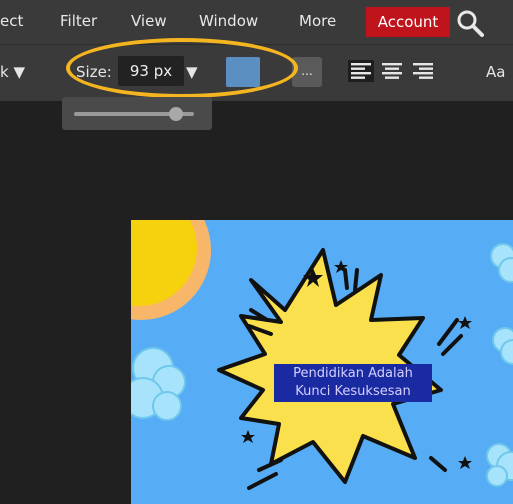 The image size is (513, 504). What do you see at coordinates (151, 71) in the screenshot?
I see `font-size-input: 93 px` at bounding box center [151, 71].